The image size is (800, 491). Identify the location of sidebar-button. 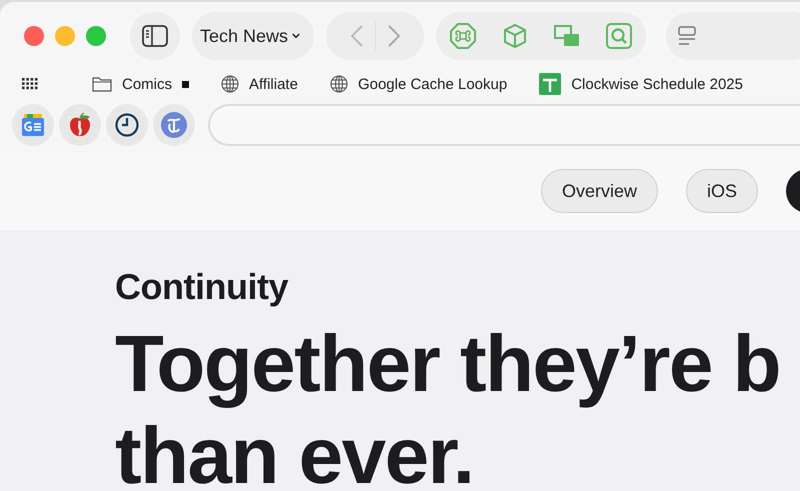
(155, 36).